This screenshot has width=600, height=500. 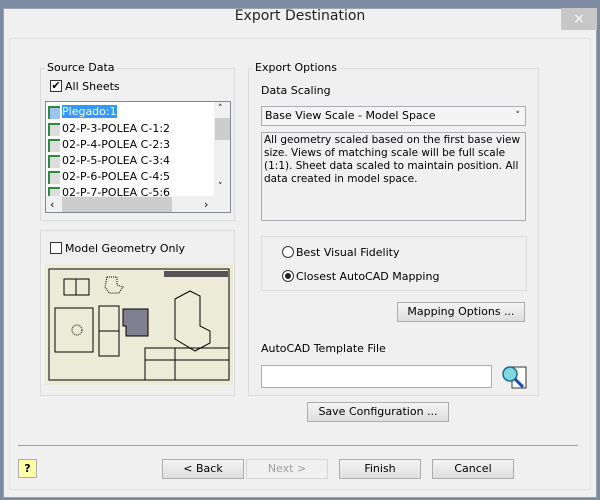 I want to click on chevron-down-icon: ˅, so click(x=518, y=116).